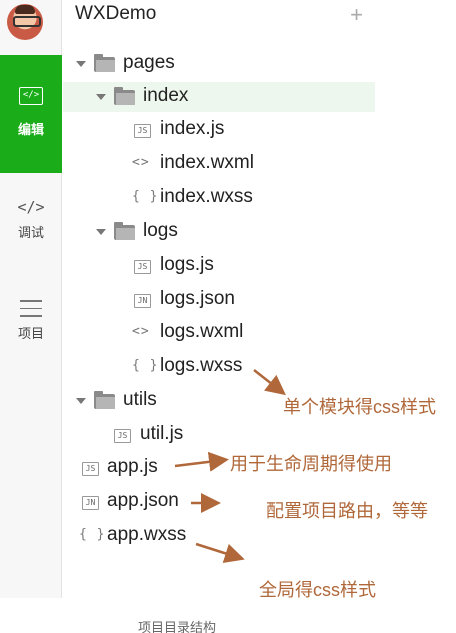  I want to click on annotation-global-style: 全局得css样式, so click(317, 590).